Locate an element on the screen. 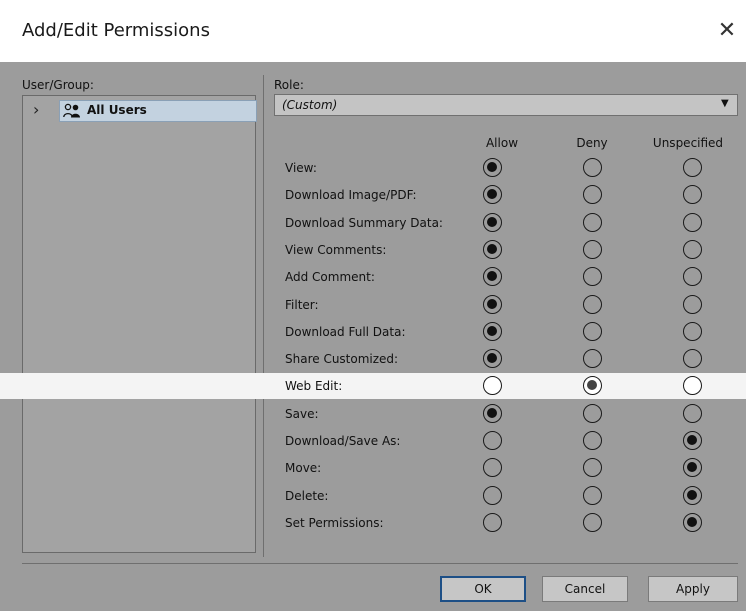 This screenshot has height=611, width=746. permission-row: Share Customized: is located at coordinates (373, 359).